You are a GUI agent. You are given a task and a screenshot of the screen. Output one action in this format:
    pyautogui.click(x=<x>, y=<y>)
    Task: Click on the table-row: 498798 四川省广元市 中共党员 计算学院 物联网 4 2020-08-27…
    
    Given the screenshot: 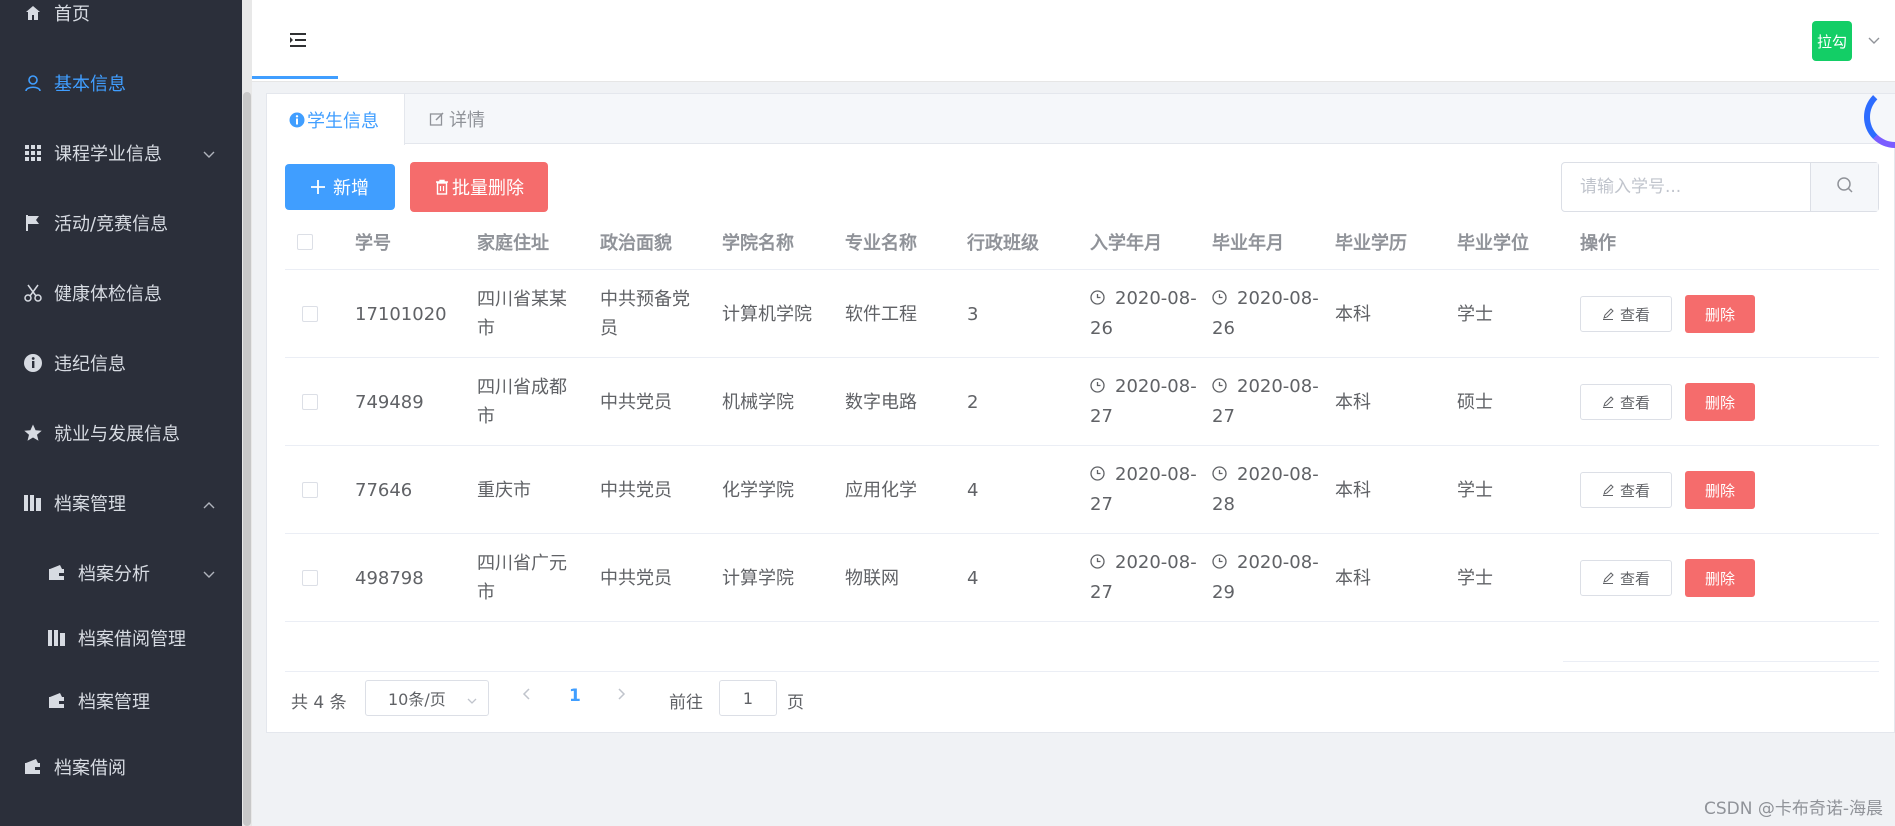 What is the action you would take?
    pyautogui.click(x=1082, y=578)
    